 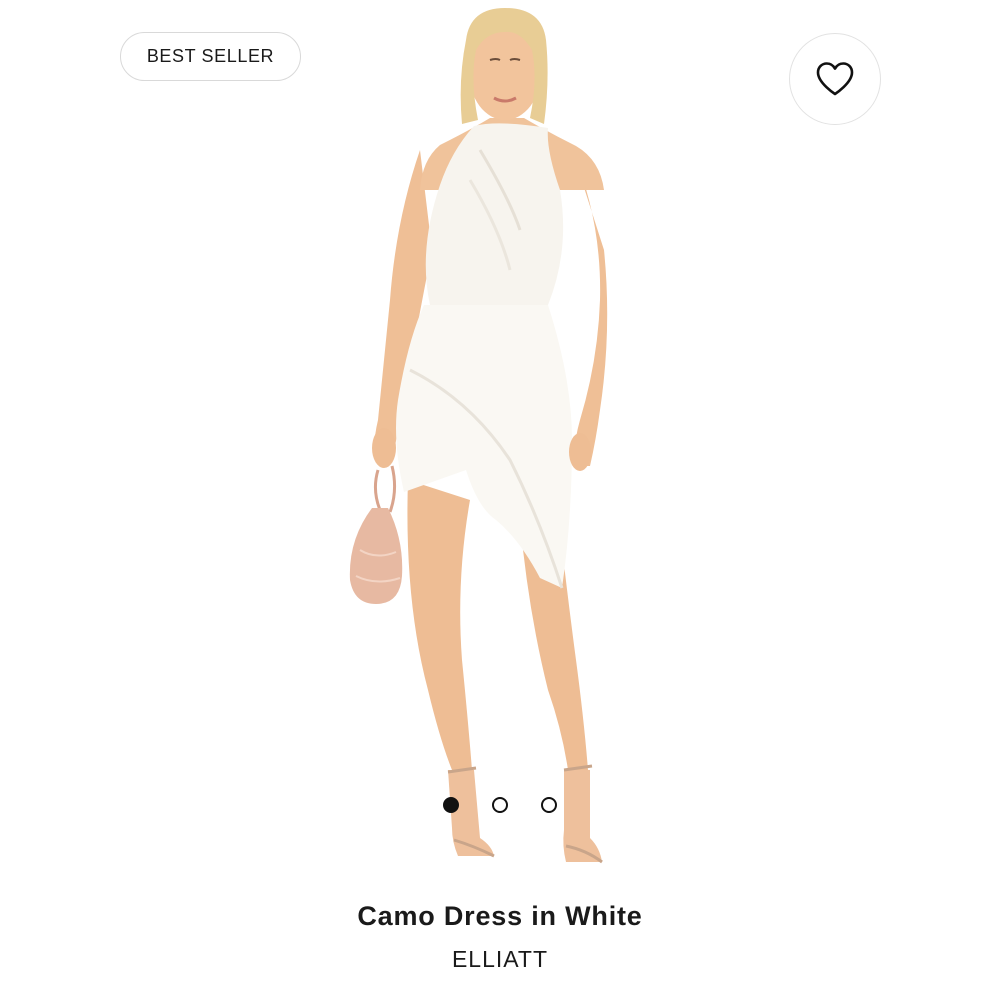 What do you see at coordinates (439, 625) in the screenshot?
I see `model-left-leg` at bounding box center [439, 625].